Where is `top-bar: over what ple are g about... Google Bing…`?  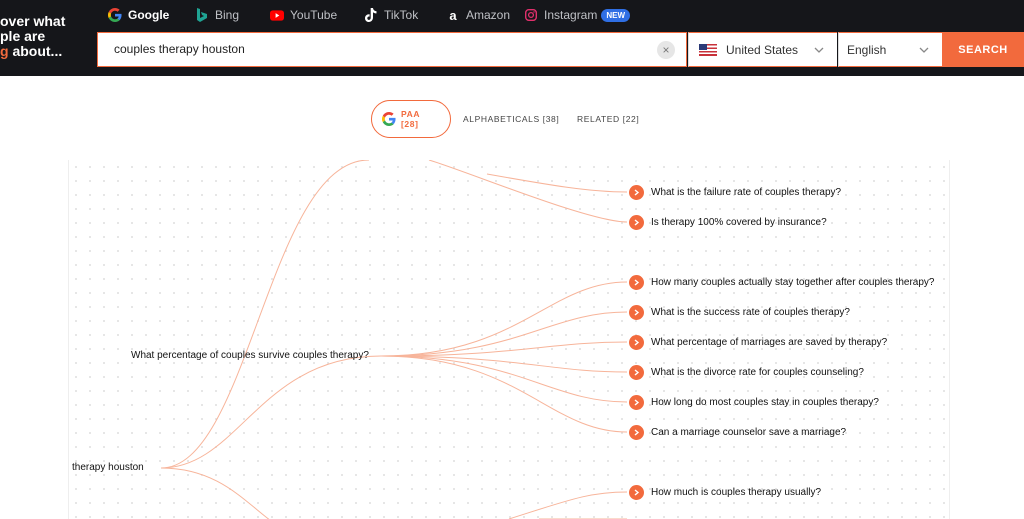 top-bar: over what ple are g about... Google Bing… is located at coordinates (512, 38).